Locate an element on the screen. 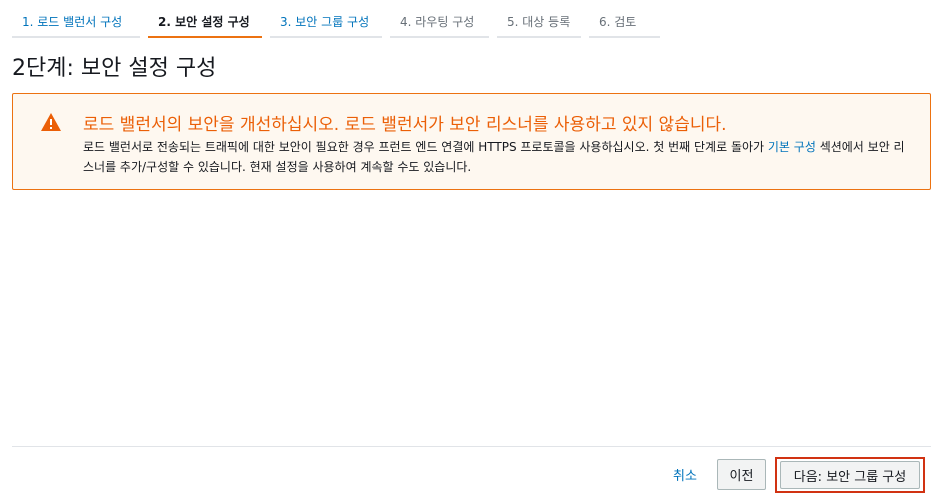 The height and width of the screenshot is (499, 939). cancel-link: 취소 is located at coordinates (685, 474).